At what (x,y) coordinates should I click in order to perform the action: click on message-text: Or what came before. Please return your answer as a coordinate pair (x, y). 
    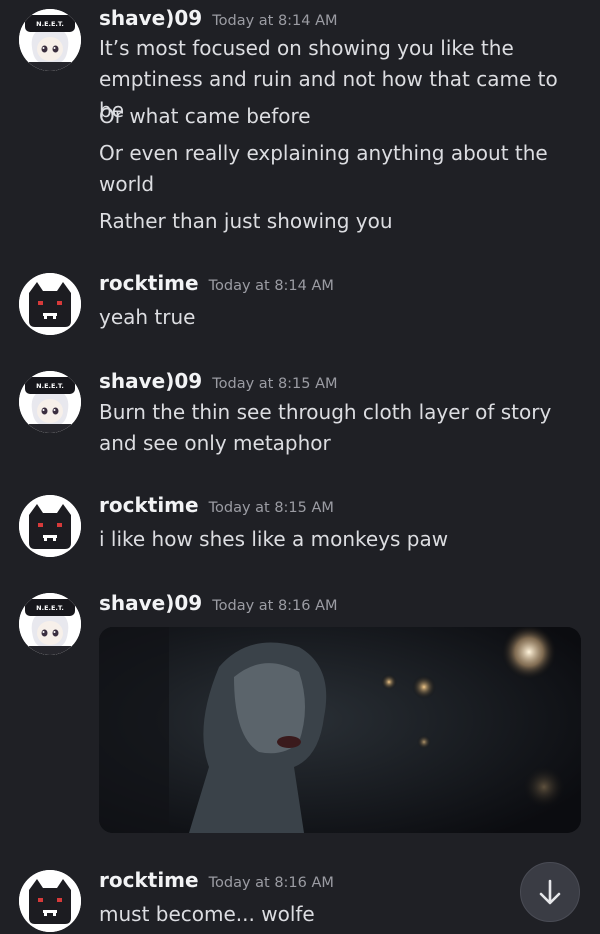
    Looking at the image, I should click on (205, 116).